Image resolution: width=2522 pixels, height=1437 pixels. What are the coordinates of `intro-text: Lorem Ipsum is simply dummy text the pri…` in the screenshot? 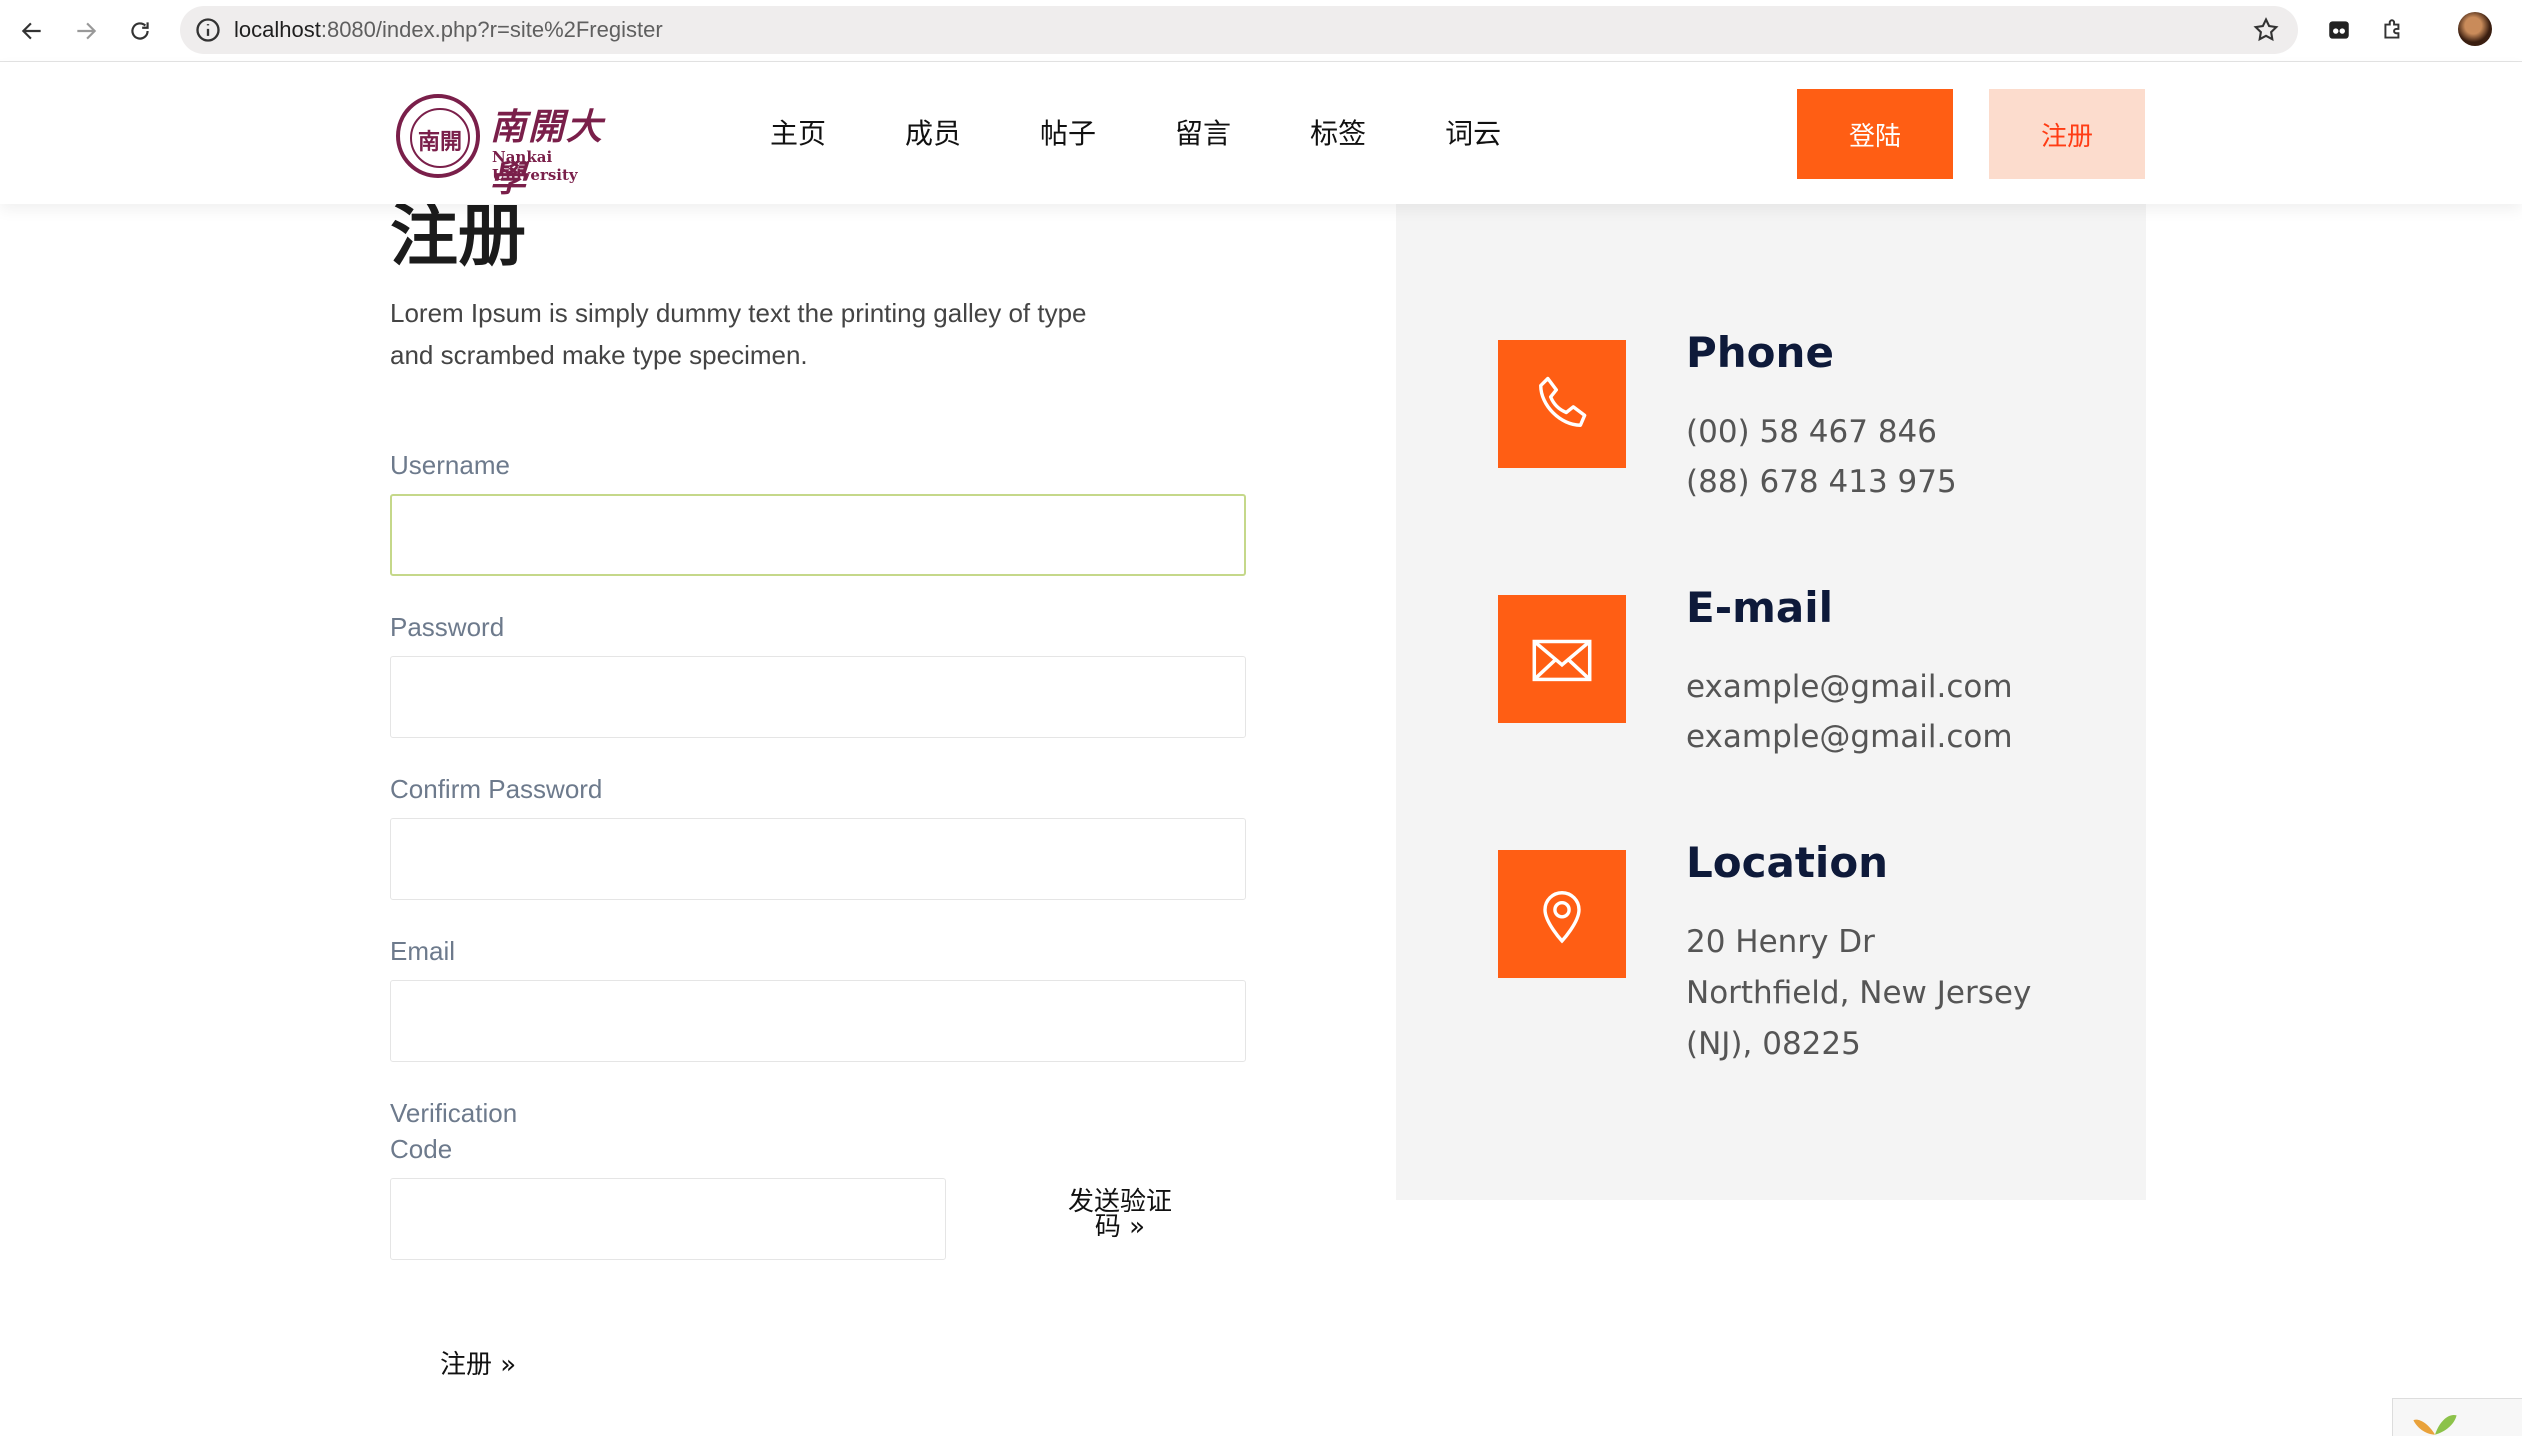 It's located at (738, 334).